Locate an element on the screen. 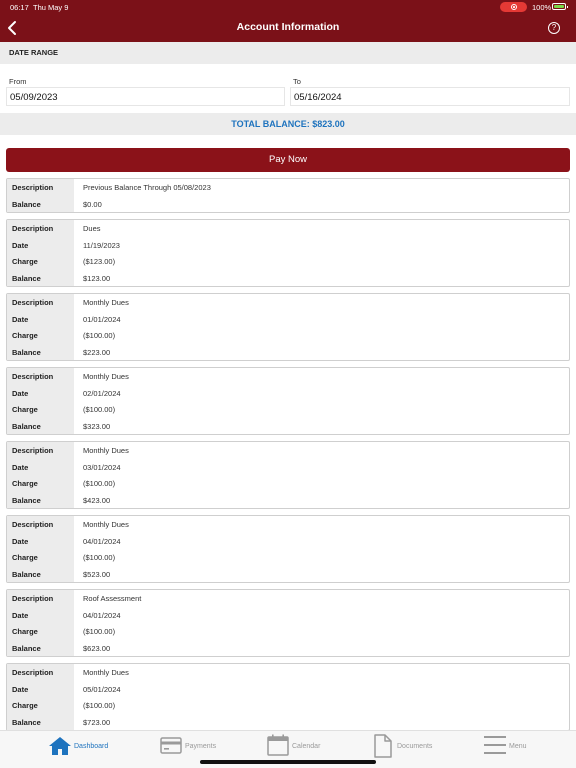 Image resolution: width=576 pixels, height=768 pixels. date-range-section: DATE RANGE is located at coordinates (288, 53).